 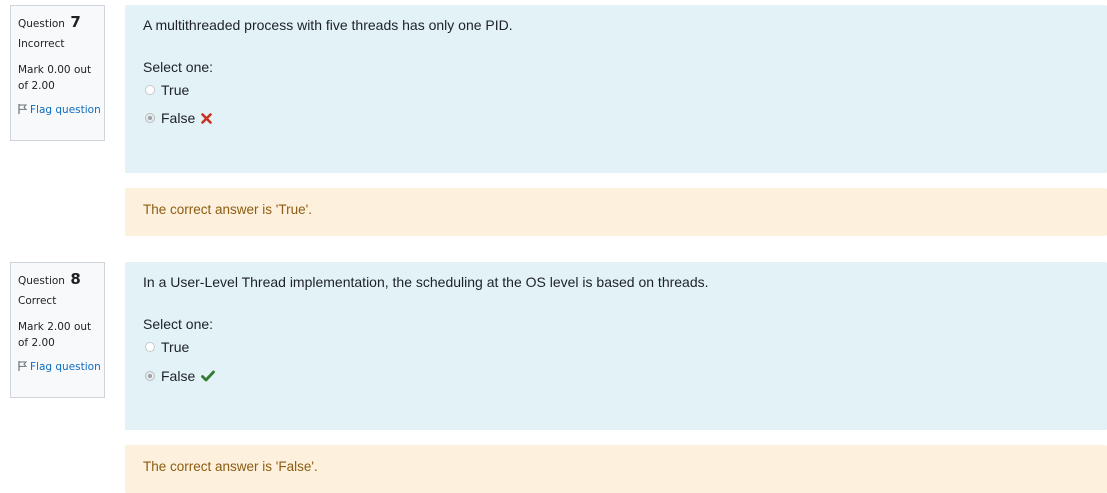 What do you see at coordinates (37, 301) in the screenshot?
I see `question-state: Correct` at bounding box center [37, 301].